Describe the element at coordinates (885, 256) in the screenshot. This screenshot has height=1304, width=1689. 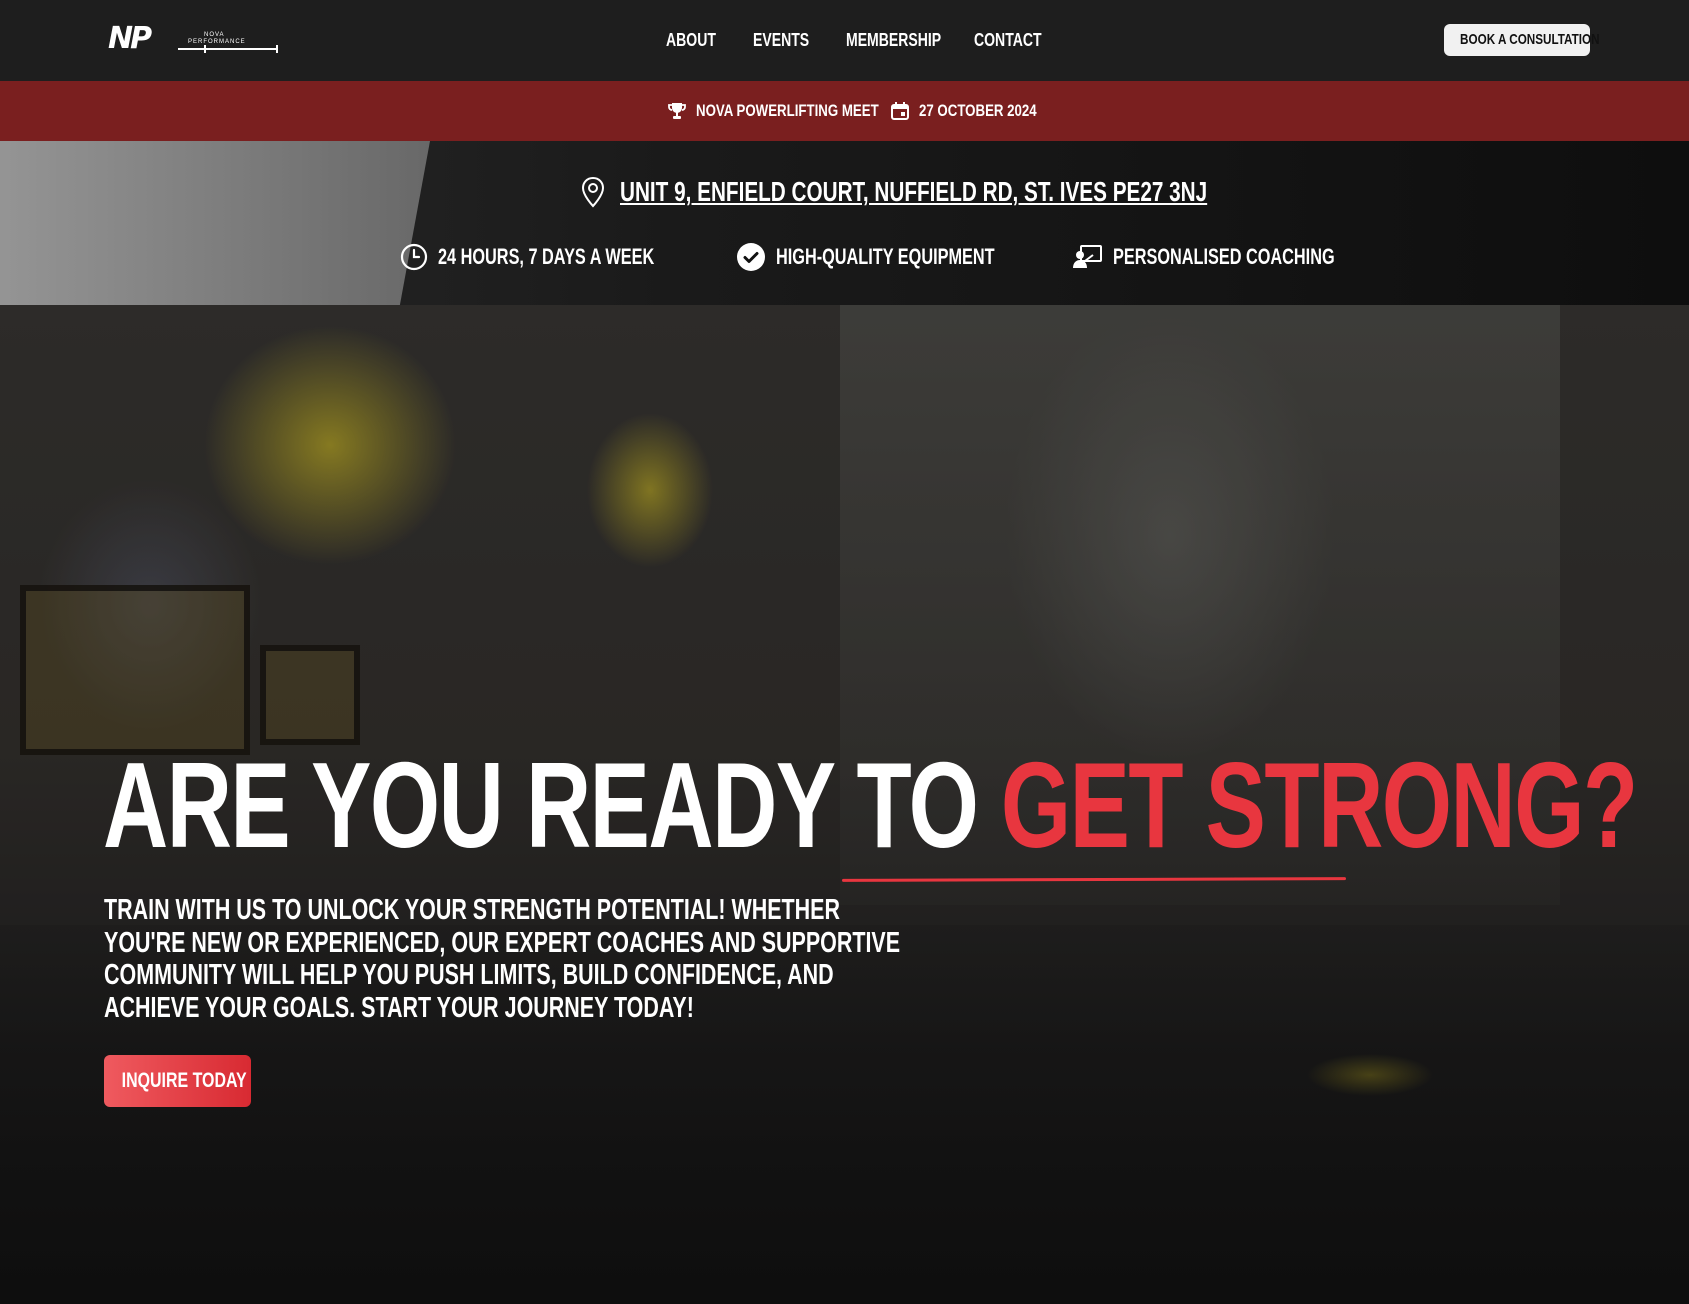
I see `feature-equipment-label: HIGH-QUALITY EQUIPMENT` at that location.